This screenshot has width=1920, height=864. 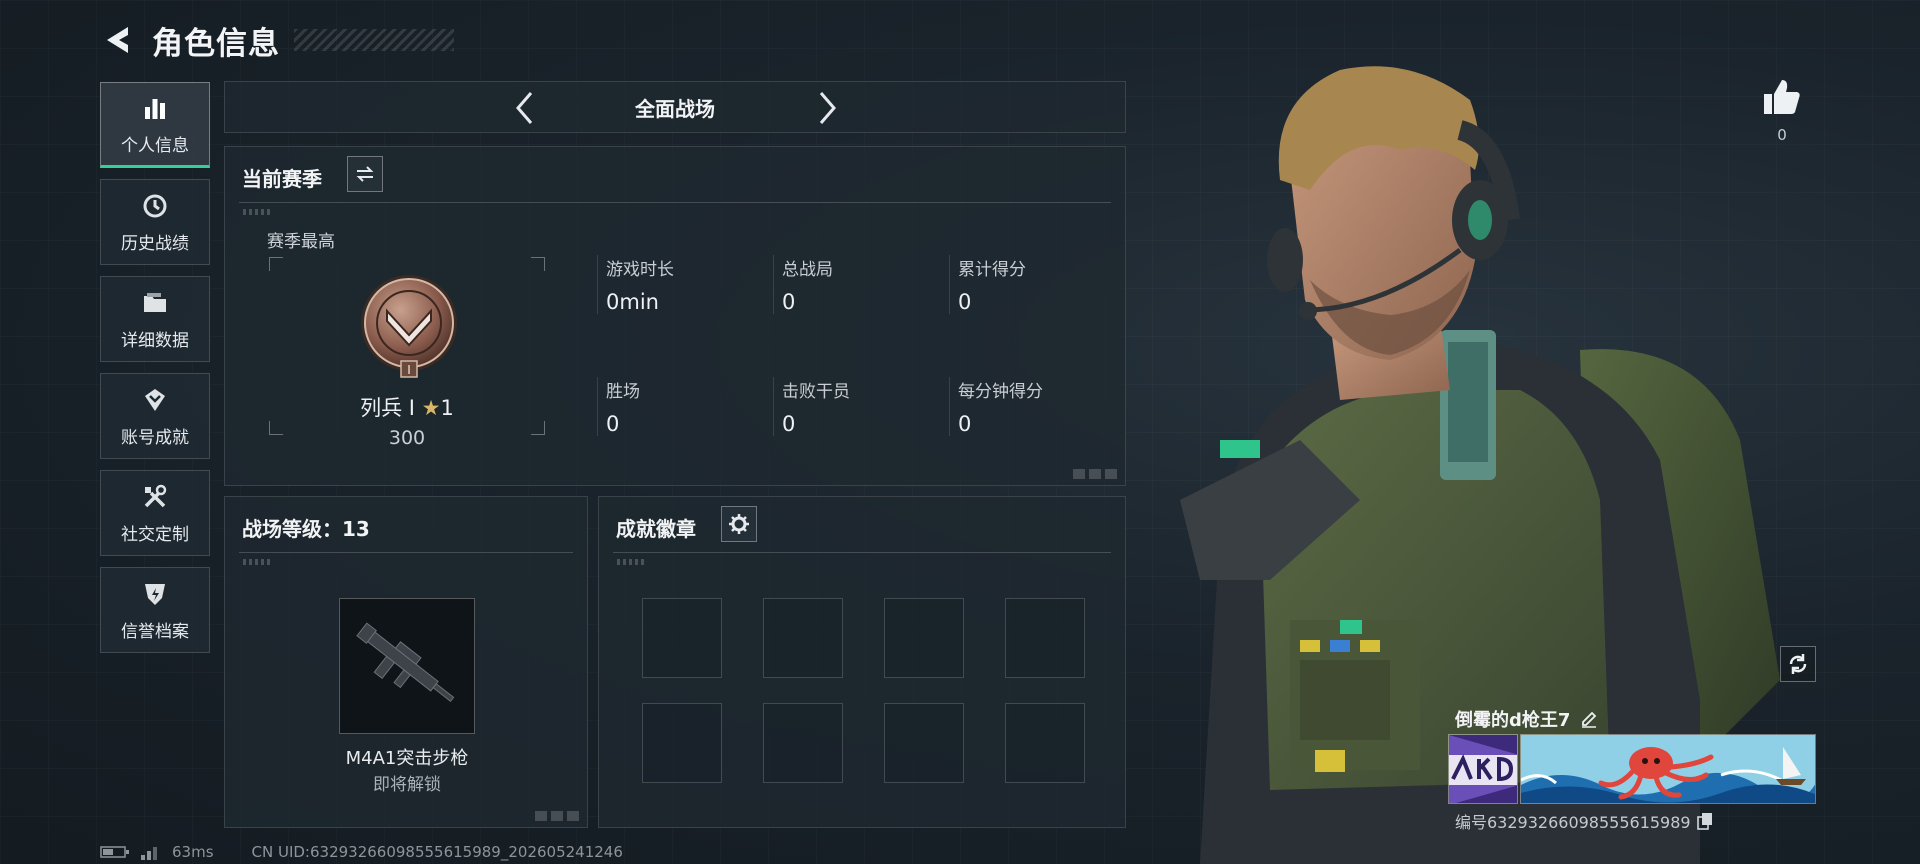 I want to click on season-switch-button, so click(x=365, y=174).